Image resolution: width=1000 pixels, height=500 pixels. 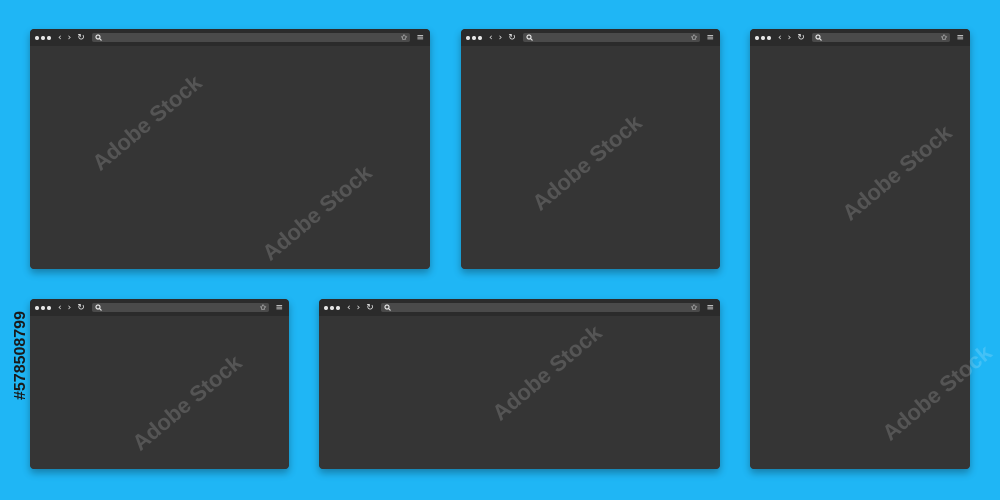 What do you see at coordinates (20, 355) in the screenshot?
I see `stock-id-label: #578508799` at bounding box center [20, 355].